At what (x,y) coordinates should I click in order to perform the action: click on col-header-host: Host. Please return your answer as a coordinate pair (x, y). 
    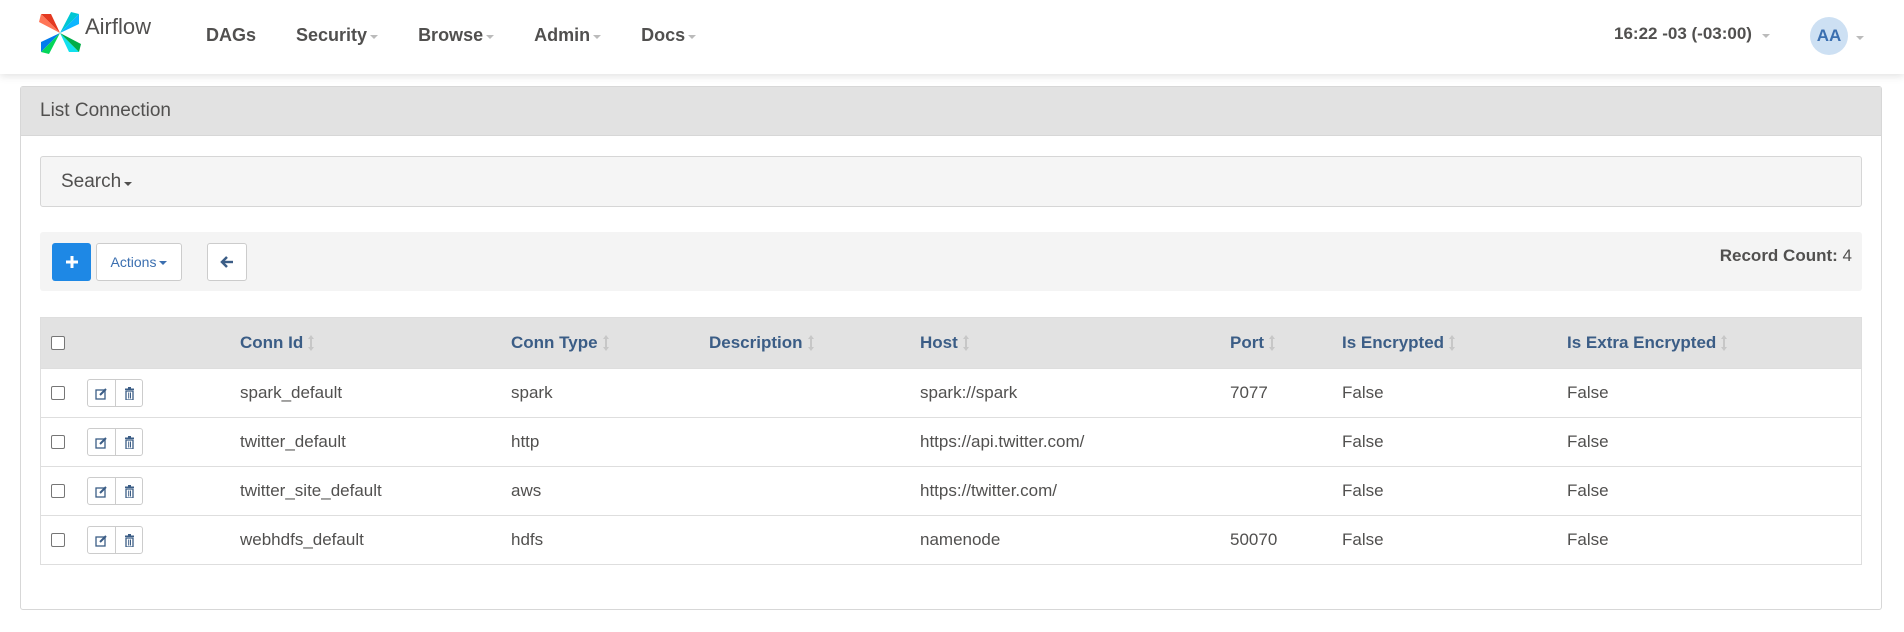
    Looking at the image, I should click on (945, 343).